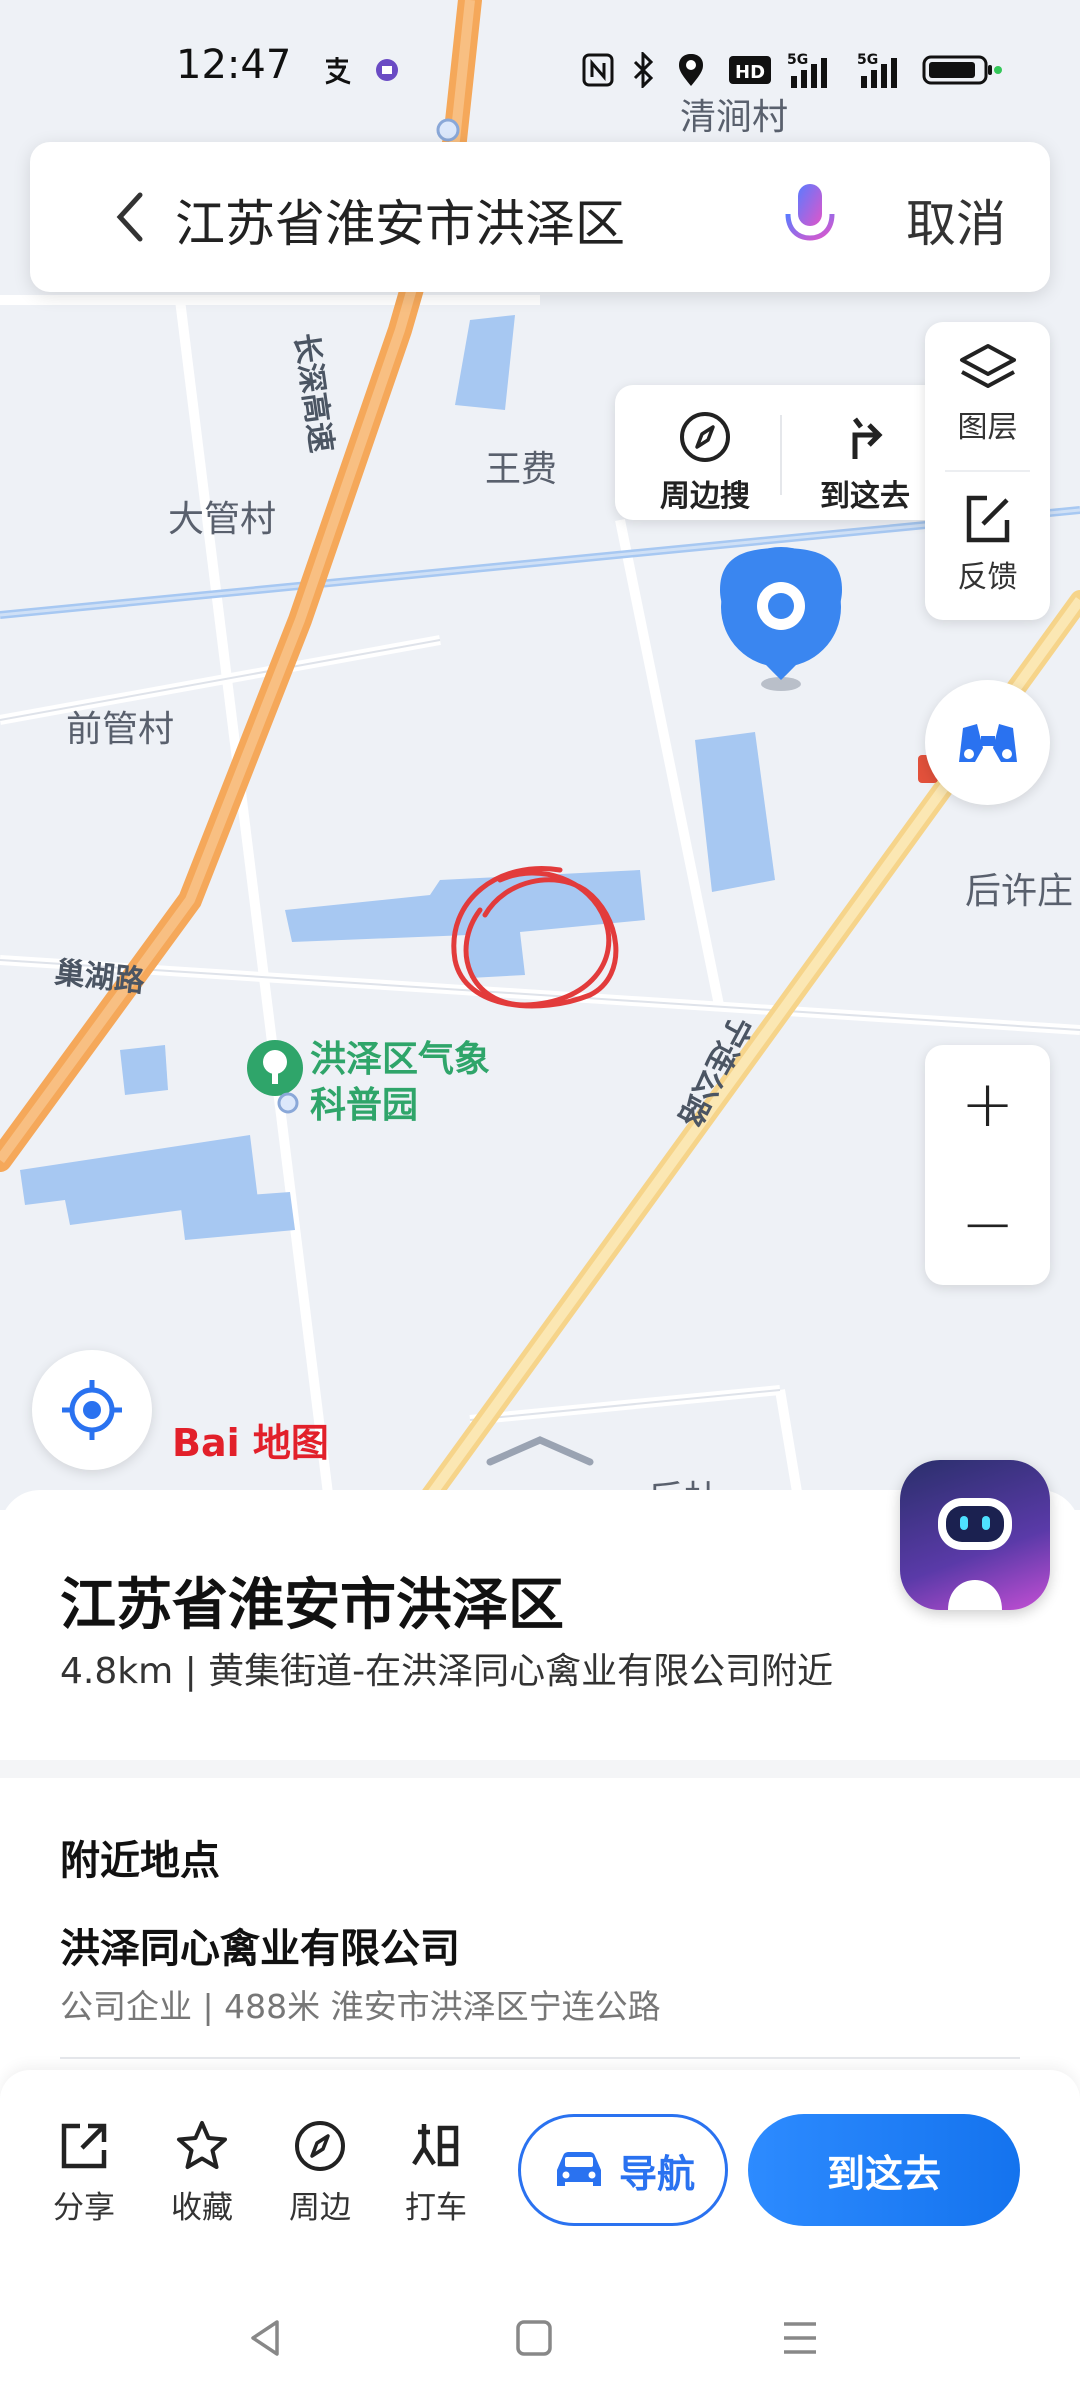  I want to click on park-label-line2: 科普园, so click(364, 1105).